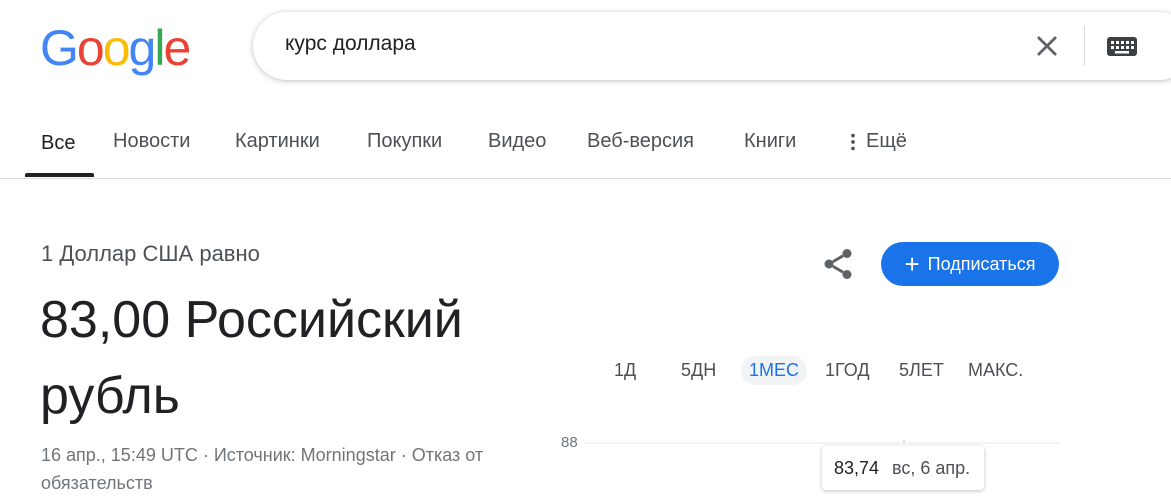 Image resolution: width=1171 pixels, height=497 pixels. Describe the element at coordinates (177, 48) in the screenshot. I see `logo-letter: e` at that location.